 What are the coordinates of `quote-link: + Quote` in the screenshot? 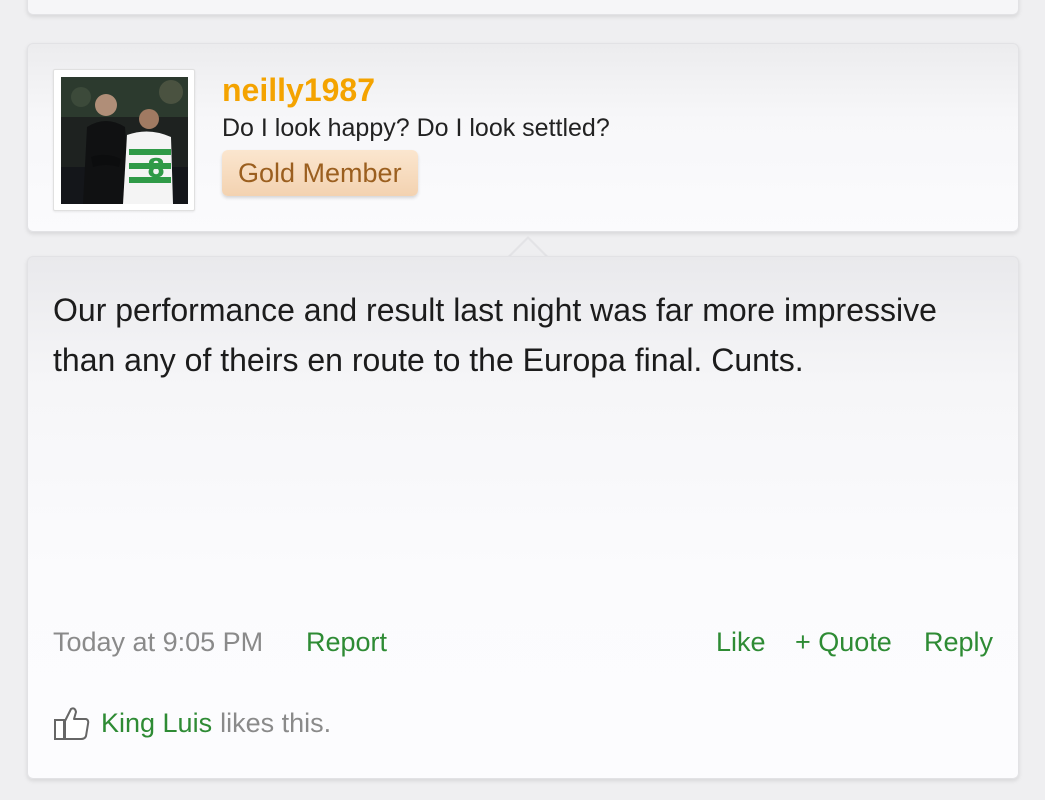 It's located at (843, 642).